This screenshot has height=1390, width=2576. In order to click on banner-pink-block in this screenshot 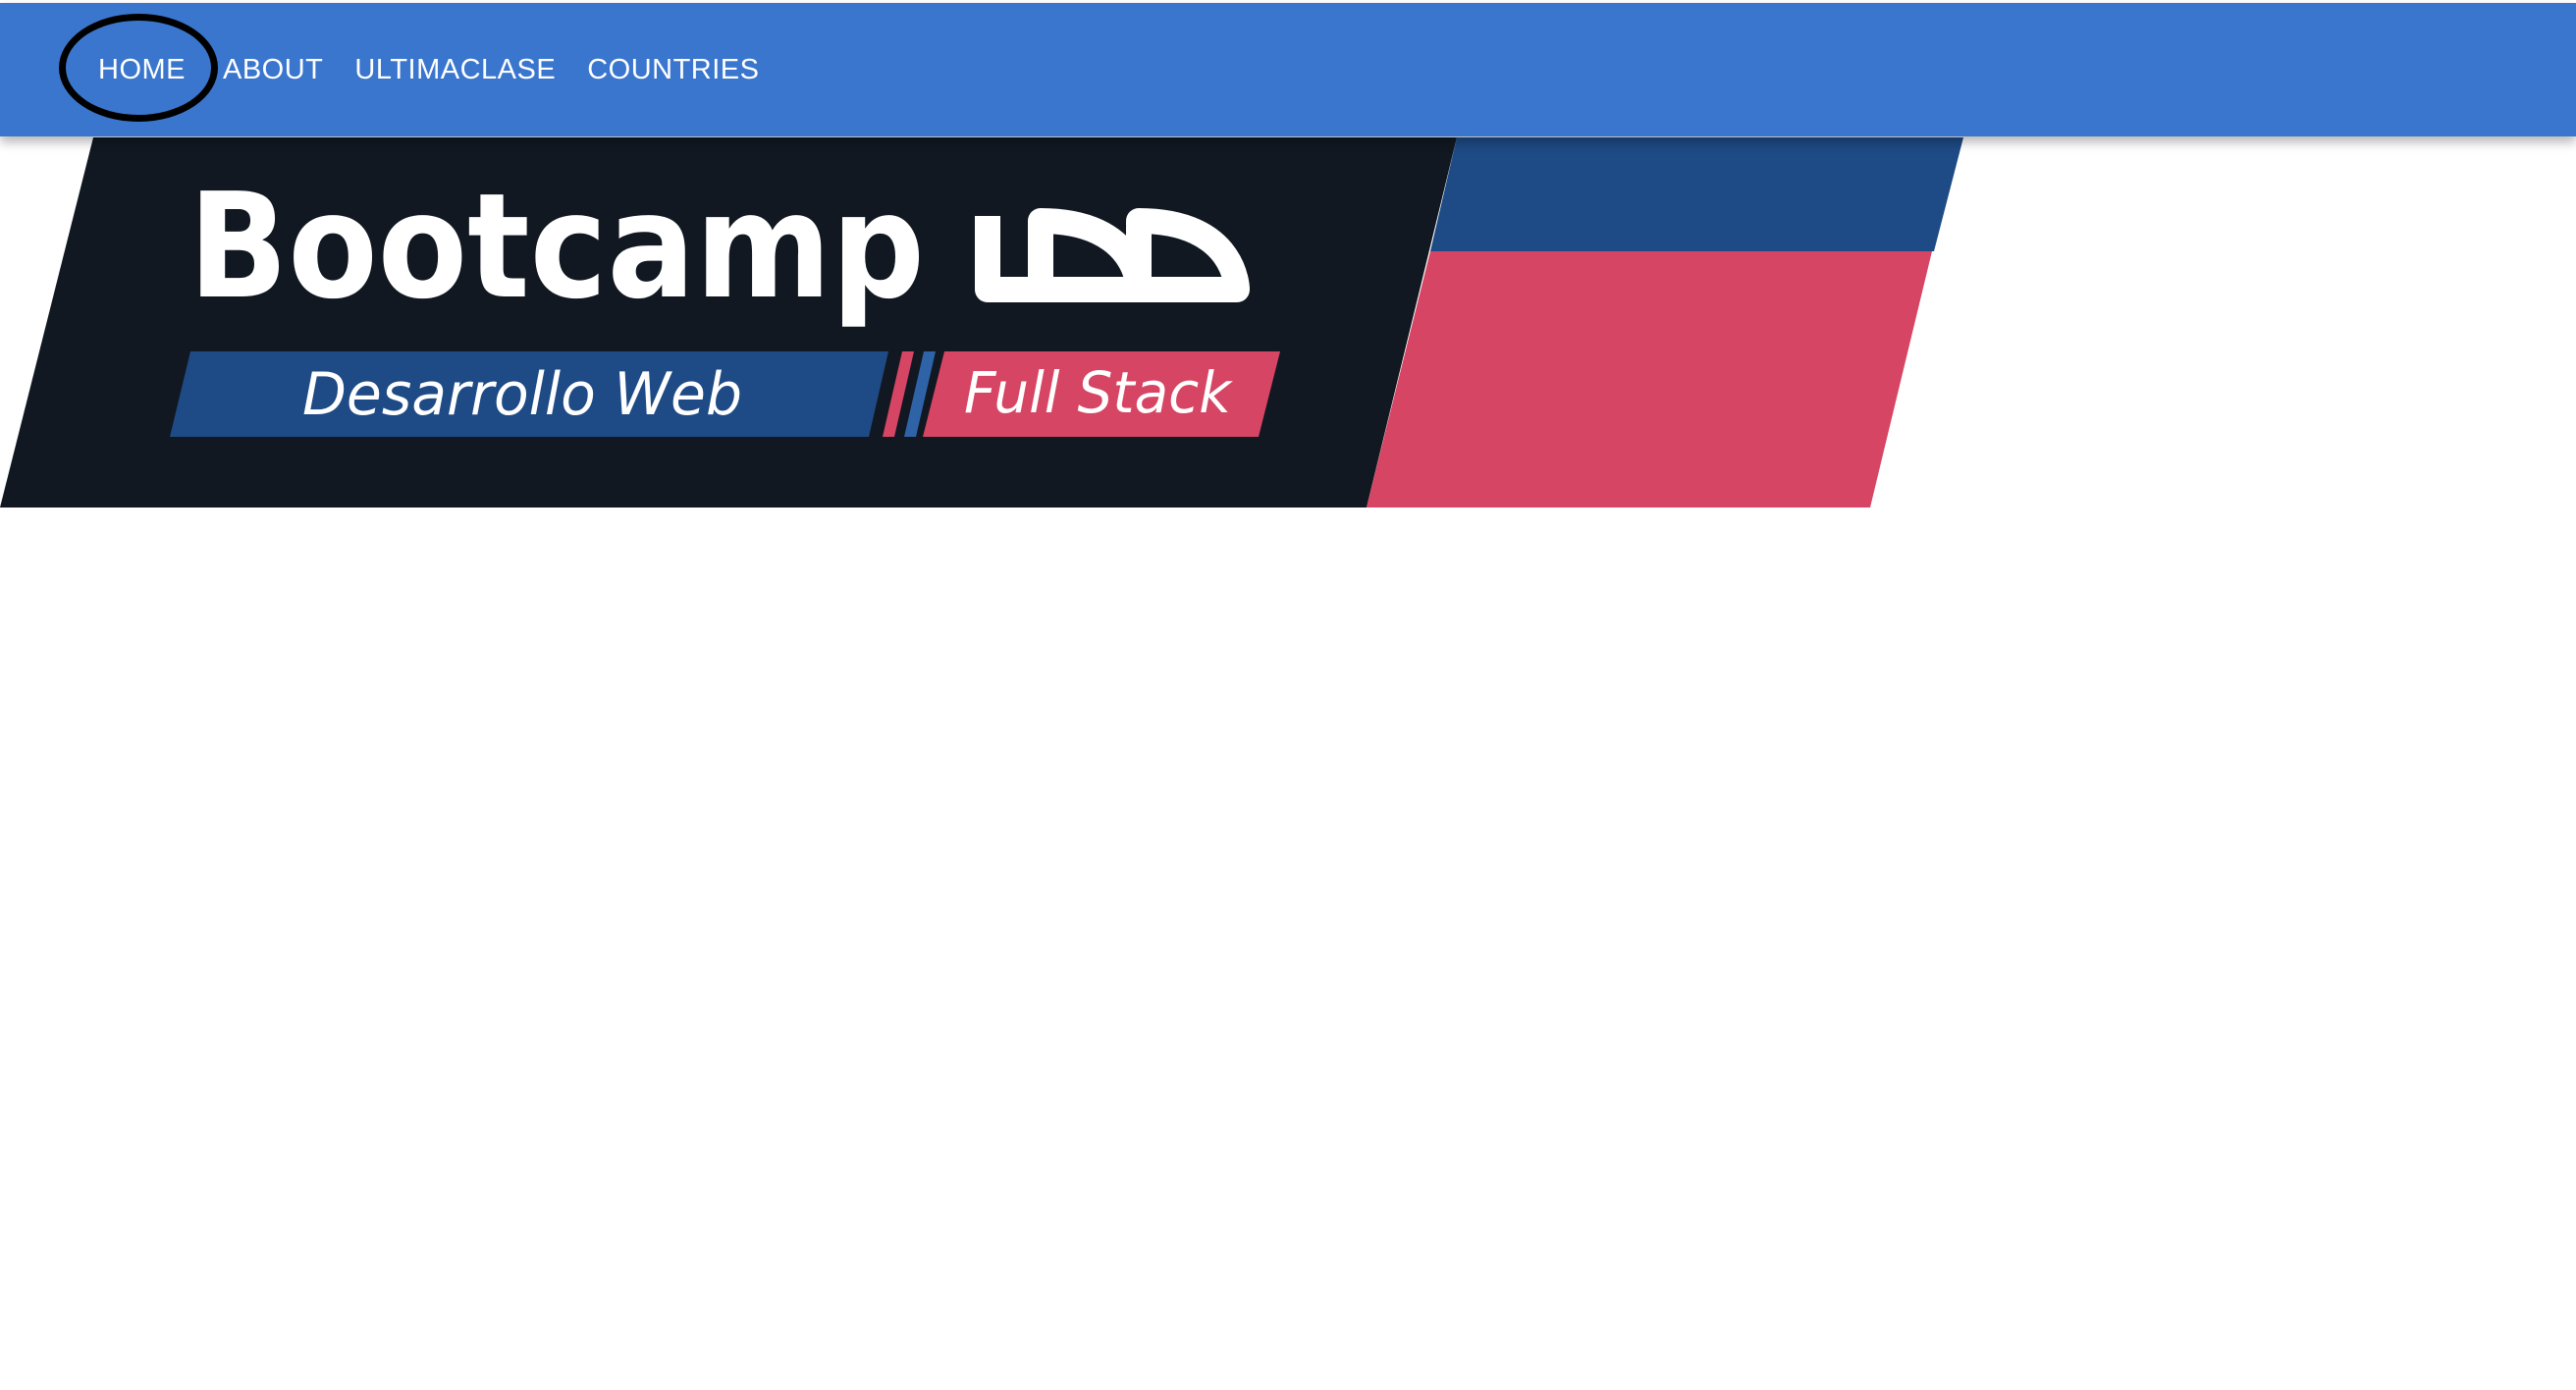, I will do `click(1649, 379)`.